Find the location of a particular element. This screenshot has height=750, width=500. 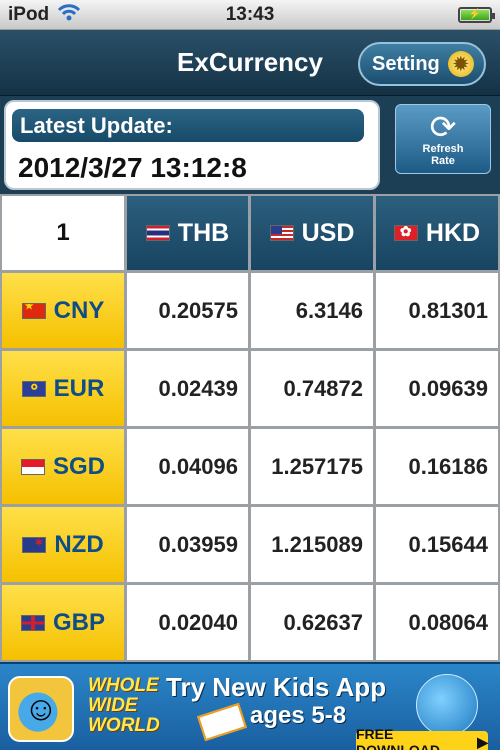

refresh-rate-button: ⟳ Refresh Rate is located at coordinates (443, 139).